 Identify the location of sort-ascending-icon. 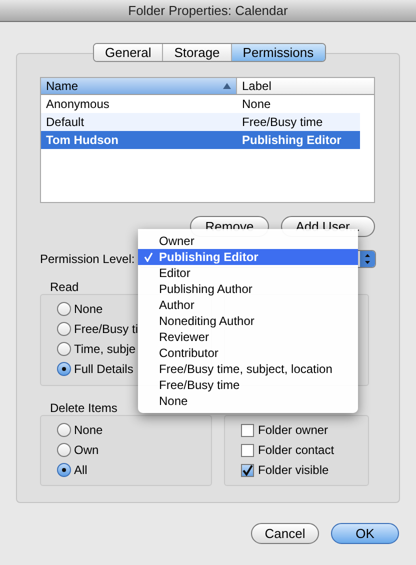
(227, 86).